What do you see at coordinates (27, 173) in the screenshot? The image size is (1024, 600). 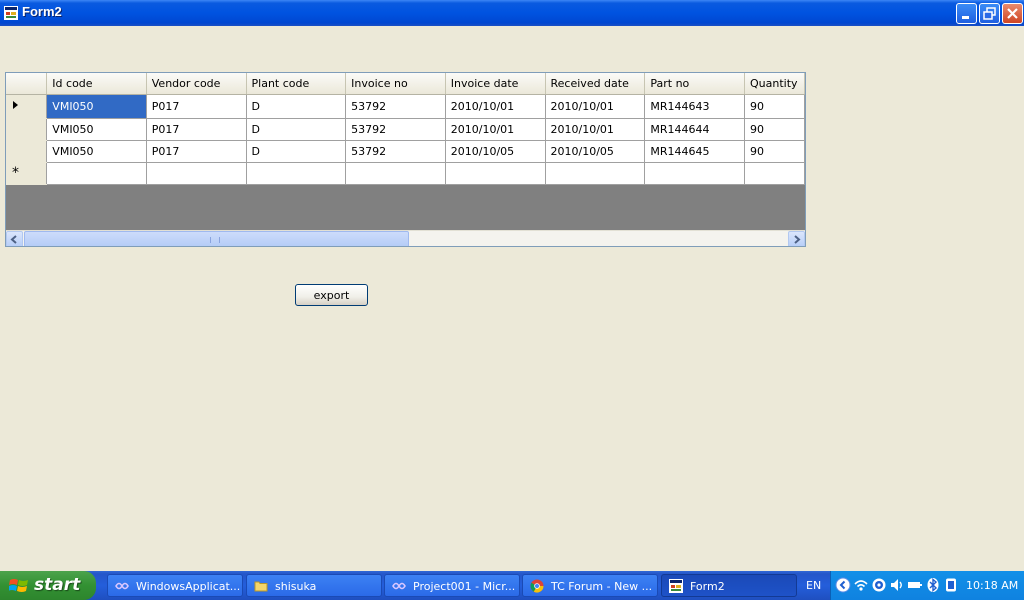 I see `new-row-marker: *` at bounding box center [27, 173].